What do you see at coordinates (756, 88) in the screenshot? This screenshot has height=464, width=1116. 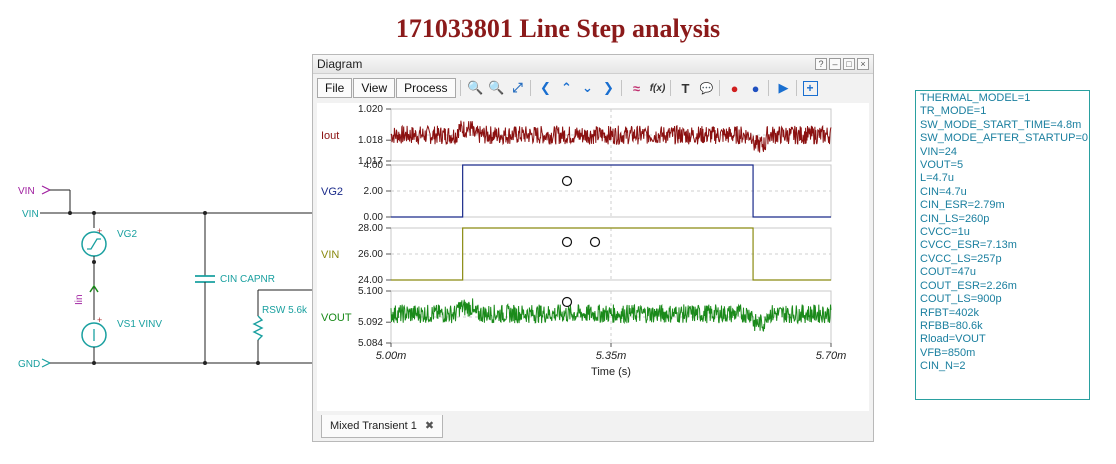 I see `marker-blue-icon: ●` at bounding box center [756, 88].